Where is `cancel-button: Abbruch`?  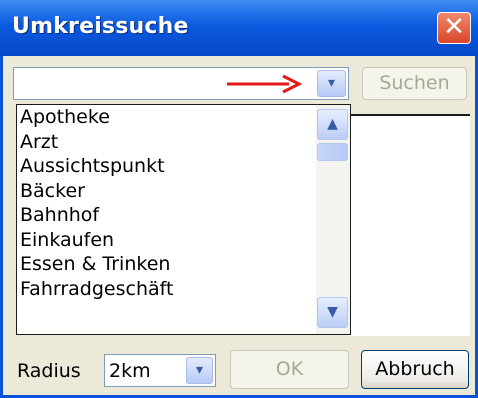 cancel-button: Abbruch is located at coordinates (415, 369).